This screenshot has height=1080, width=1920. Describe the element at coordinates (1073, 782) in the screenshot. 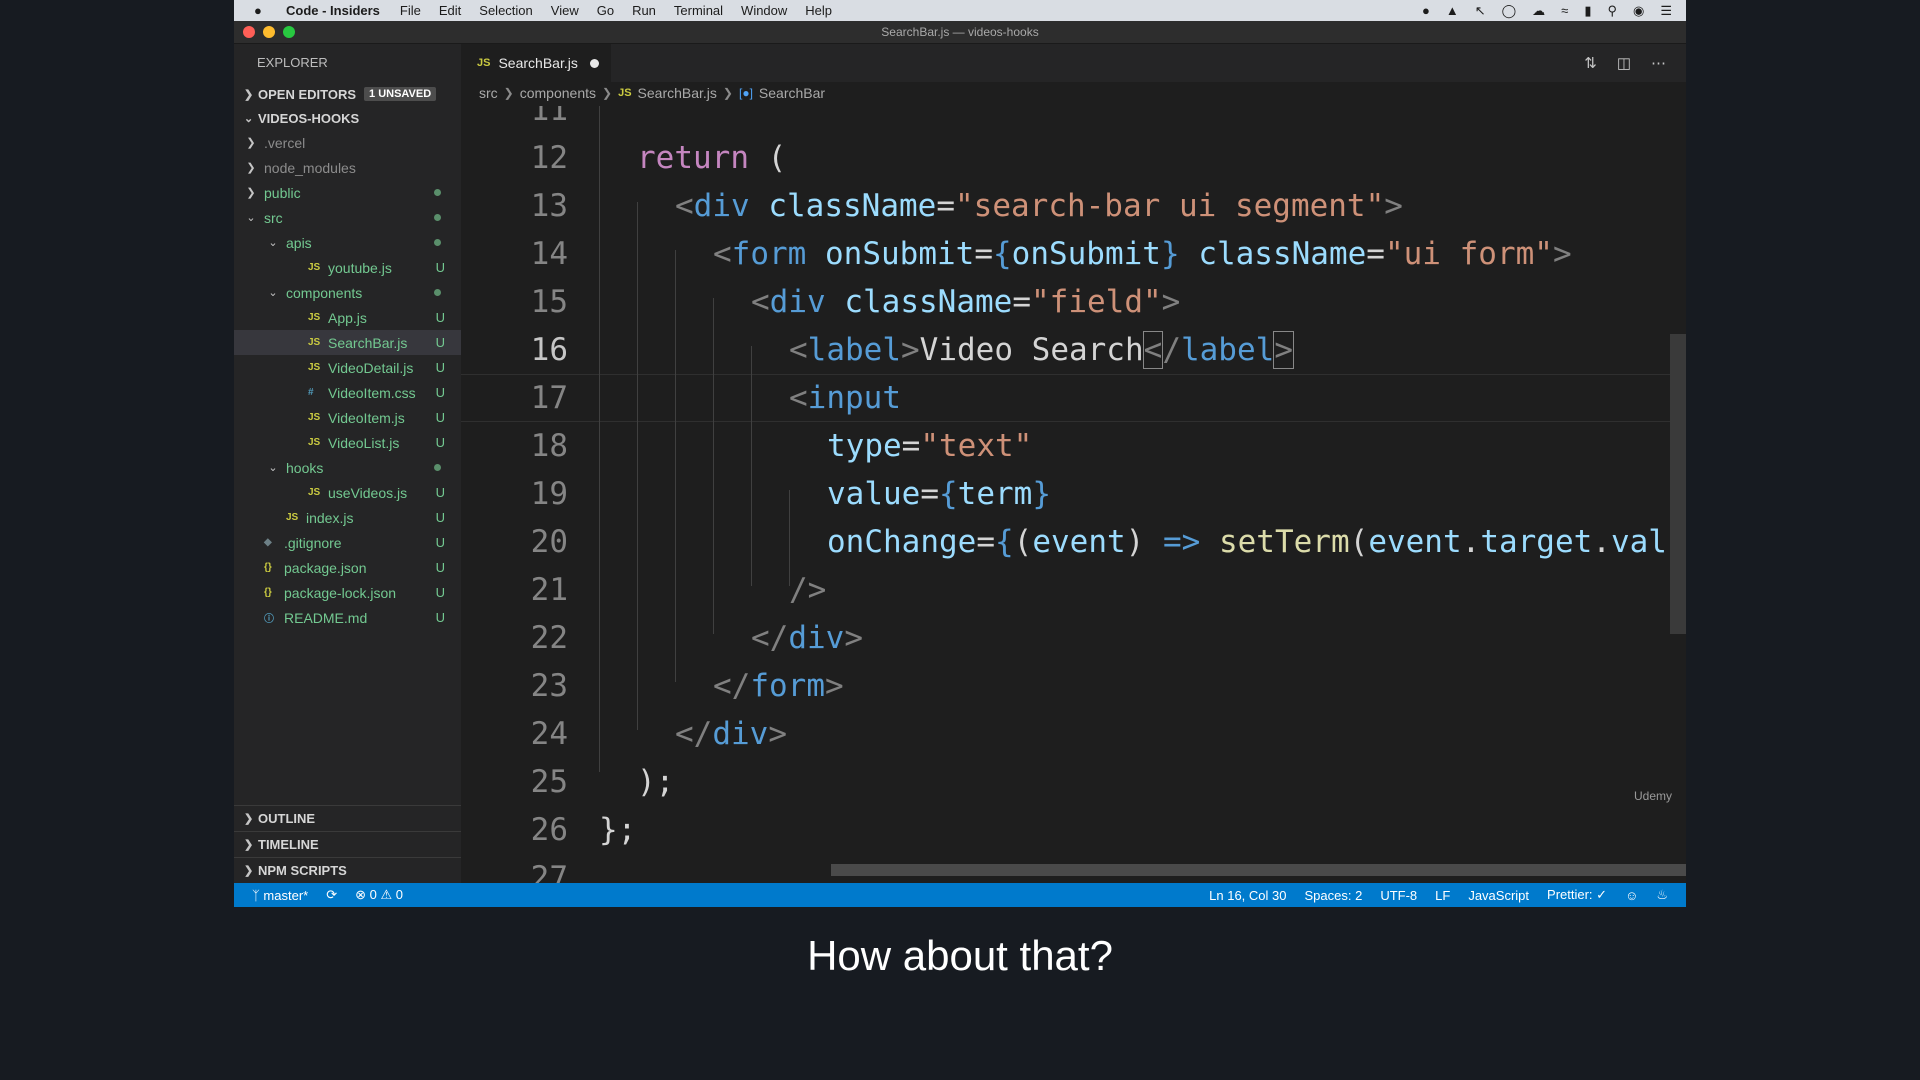

I see `code-line: 25);` at that location.